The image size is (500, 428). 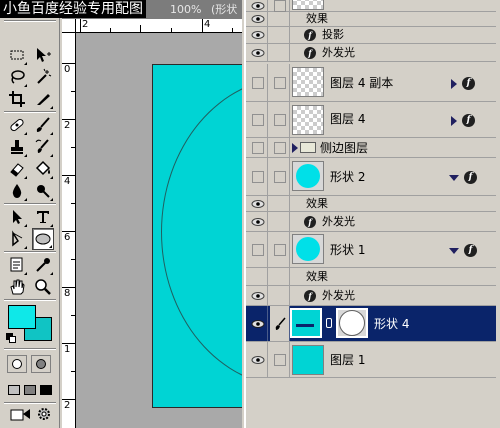 What do you see at coordinates (43, 217) in the screenshot?
I see `type-tool` at bounding box center [43, 217].